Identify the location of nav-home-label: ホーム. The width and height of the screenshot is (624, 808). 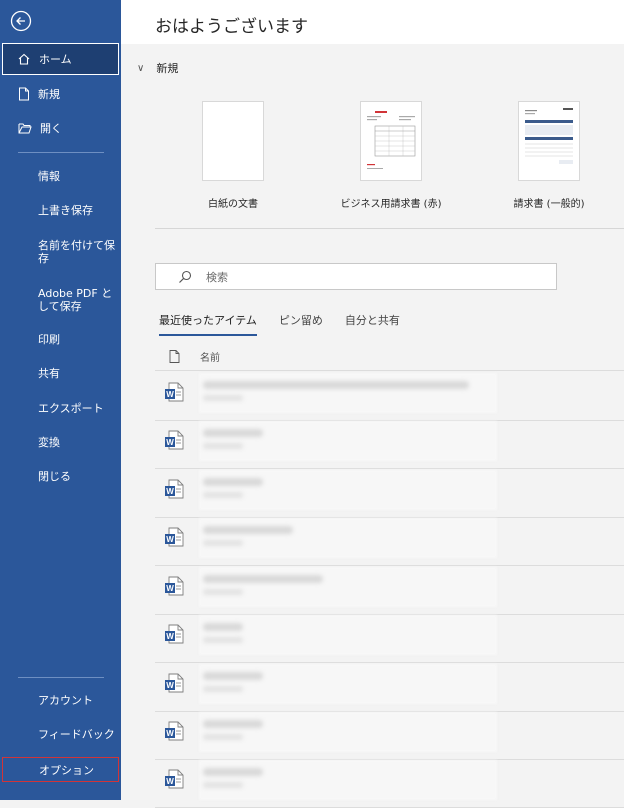
(55, 59).